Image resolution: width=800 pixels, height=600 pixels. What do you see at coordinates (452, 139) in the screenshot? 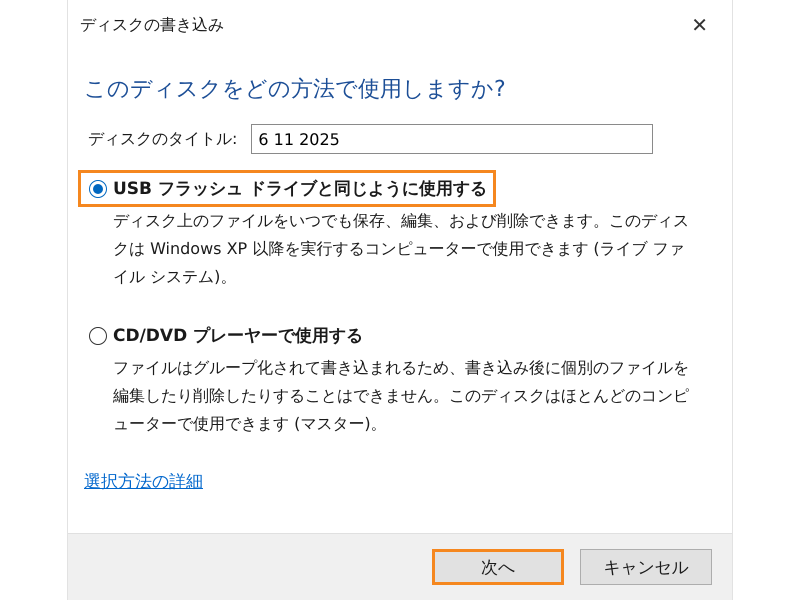
I see `disc-title-field: 6 11 2025` at bounding box center [452, 139].